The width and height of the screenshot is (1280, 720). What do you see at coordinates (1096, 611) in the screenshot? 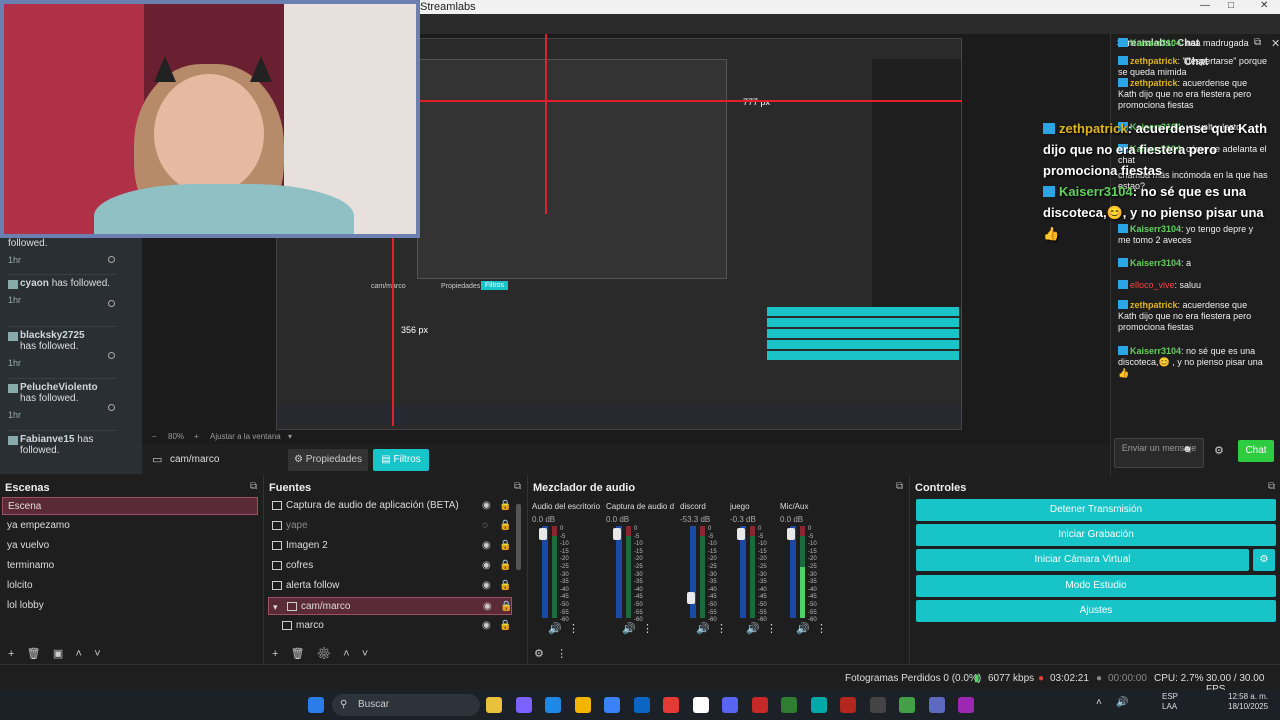
I see `settings-button: Ajustes` at bounding box center [1096, 611].